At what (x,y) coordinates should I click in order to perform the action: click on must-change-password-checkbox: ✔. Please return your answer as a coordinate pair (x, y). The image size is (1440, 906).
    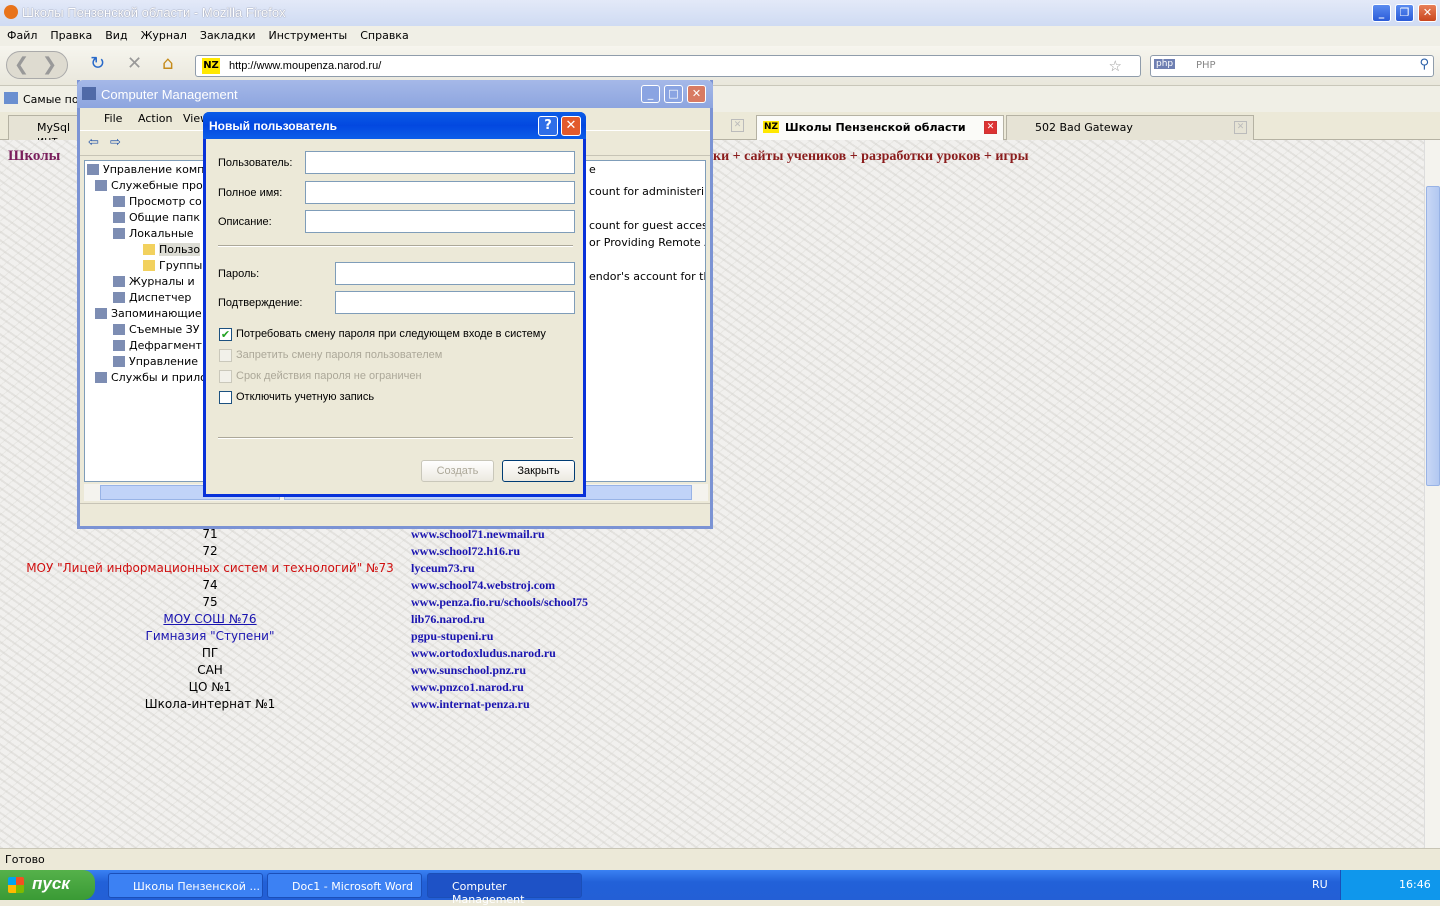
    Looking at the image, I should click on (225, 334).